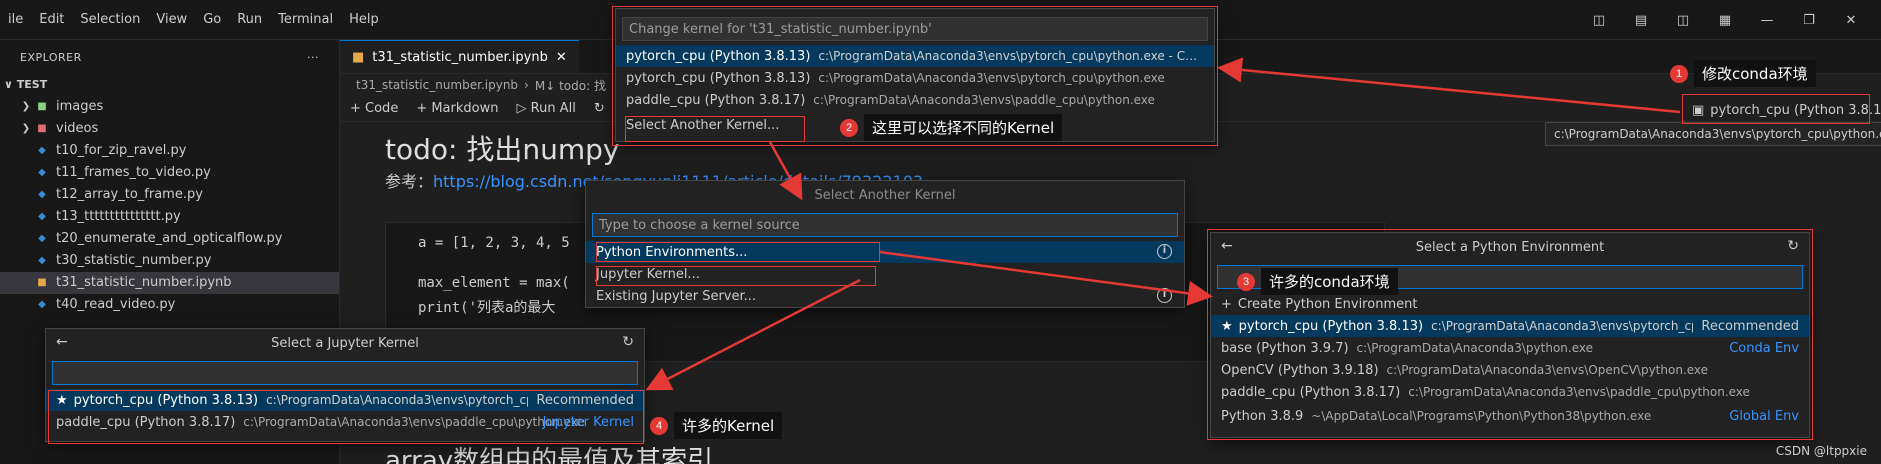 This screenshot has height=464, width=1881. What do you see at coordinates (169, 57) in the screenshot?
I see `explorer-header: EXPLORER ···` at bounding box center [169, 57].